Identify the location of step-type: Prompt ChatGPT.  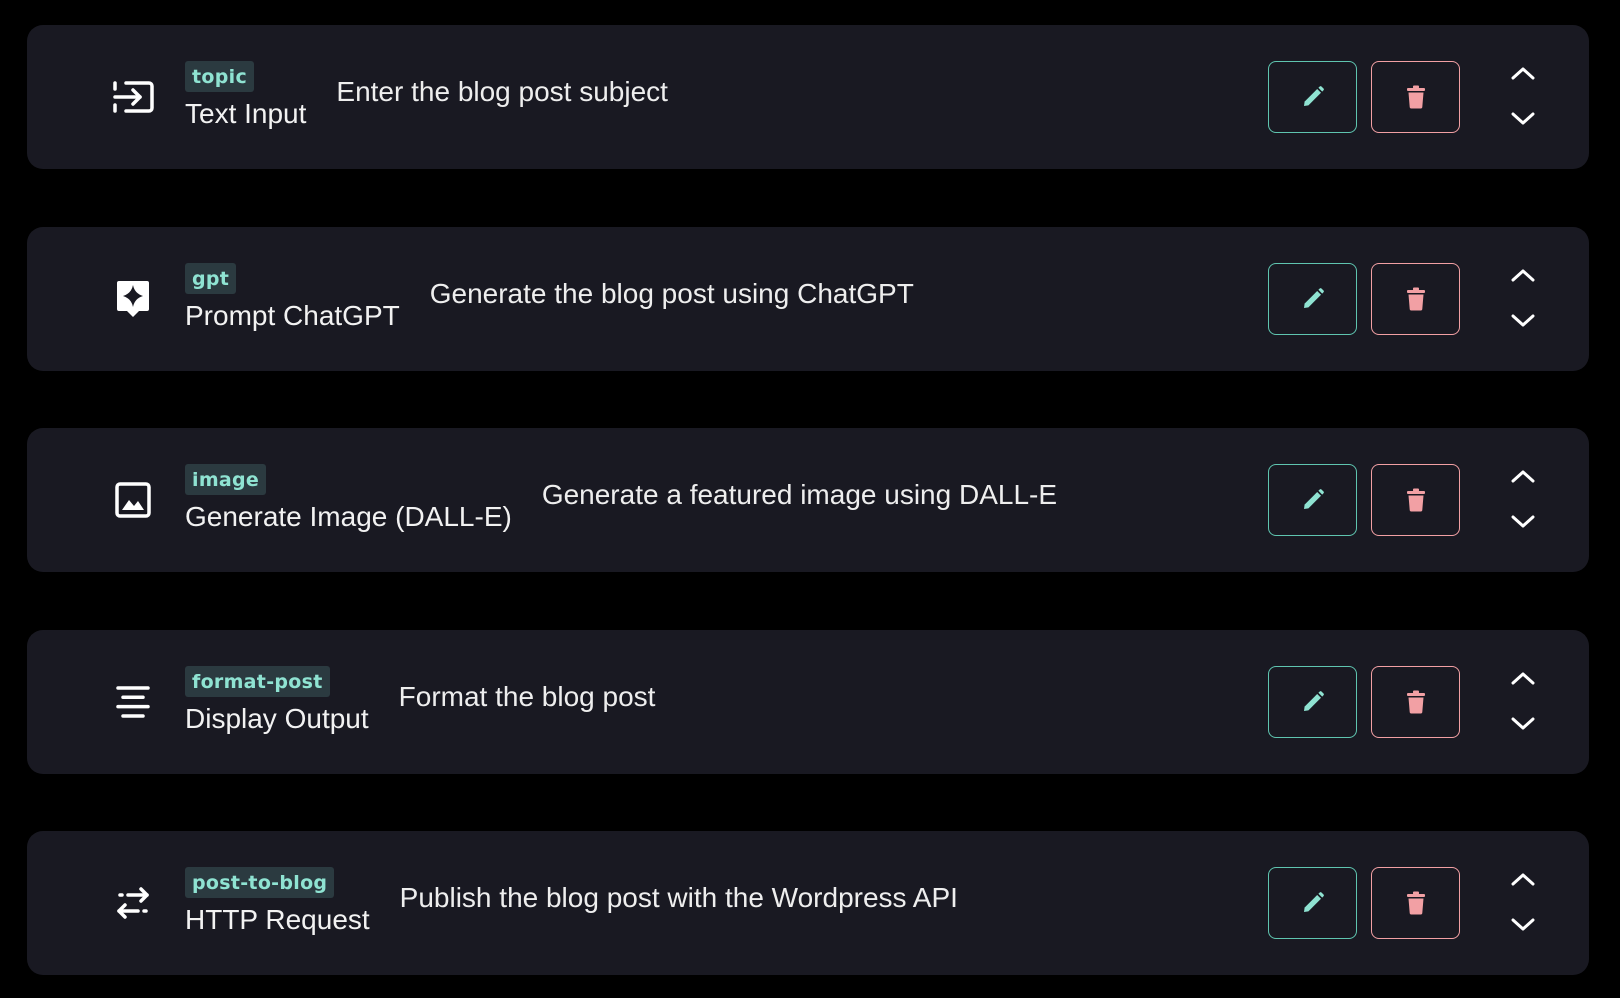
(292, 315).